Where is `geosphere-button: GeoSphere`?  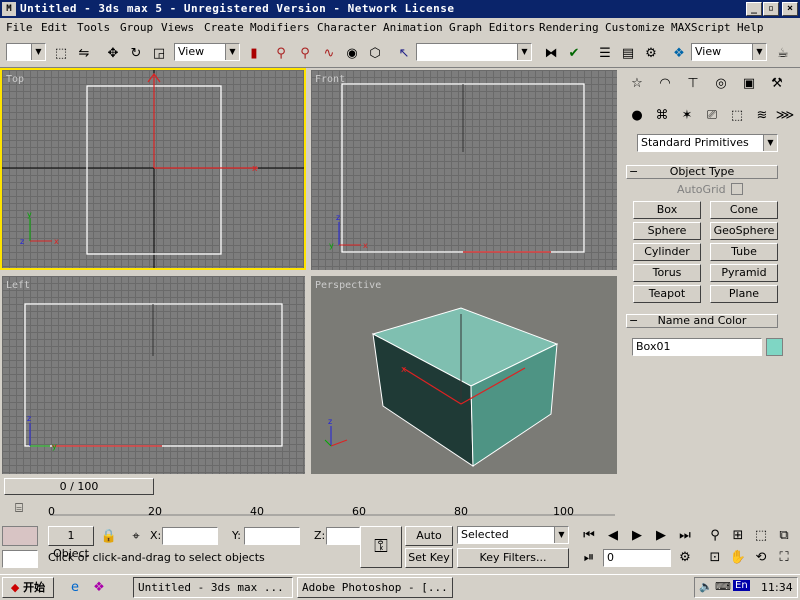
geosphere-button: GeoSphere is located at coordinates (744, 231).